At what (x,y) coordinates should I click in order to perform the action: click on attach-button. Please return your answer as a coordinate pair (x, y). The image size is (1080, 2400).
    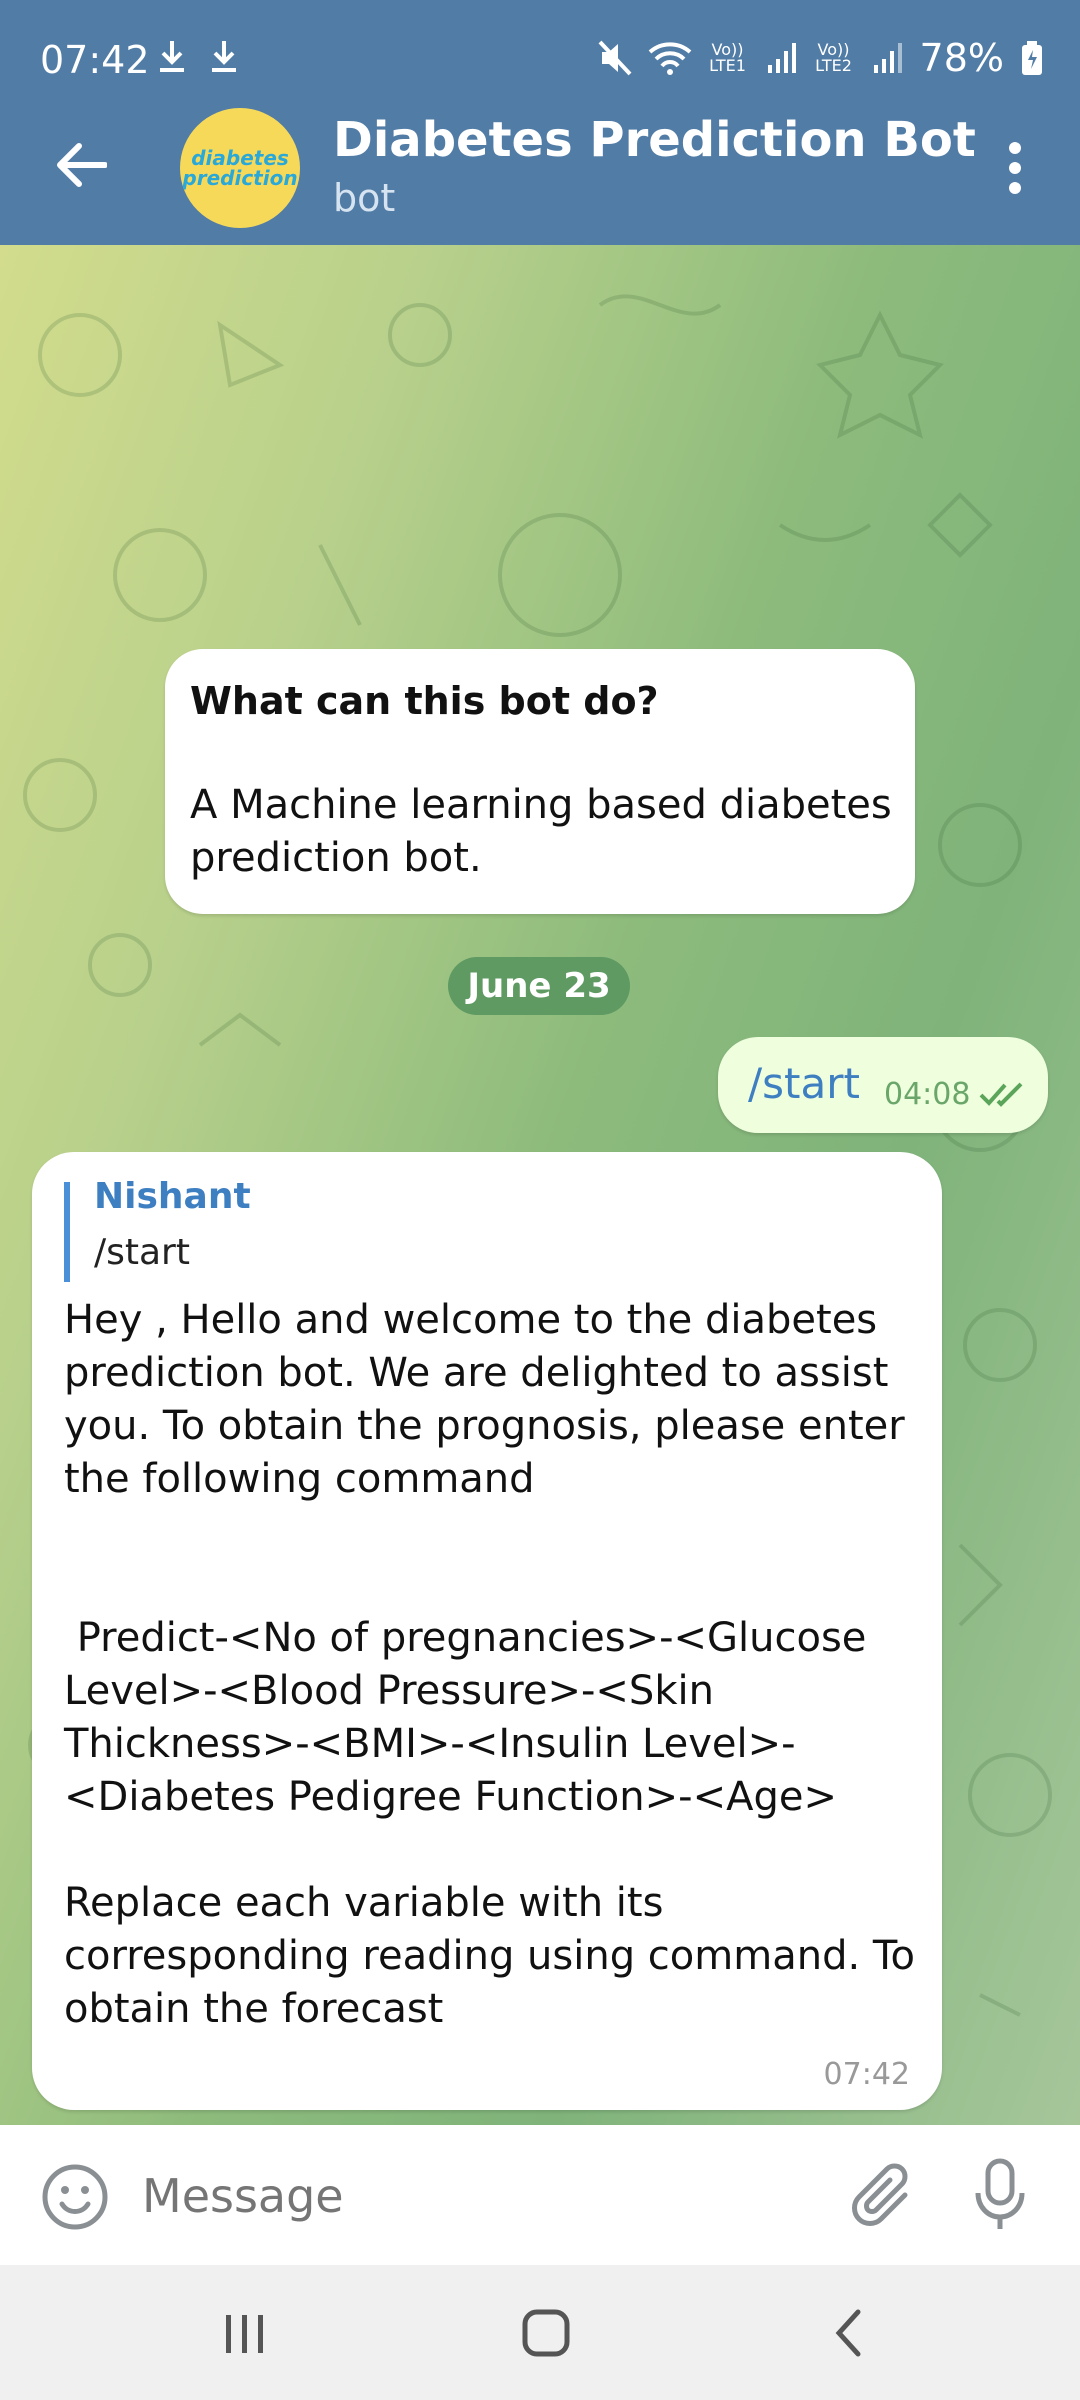
    Looking at the image, I should click on (880, 2197).